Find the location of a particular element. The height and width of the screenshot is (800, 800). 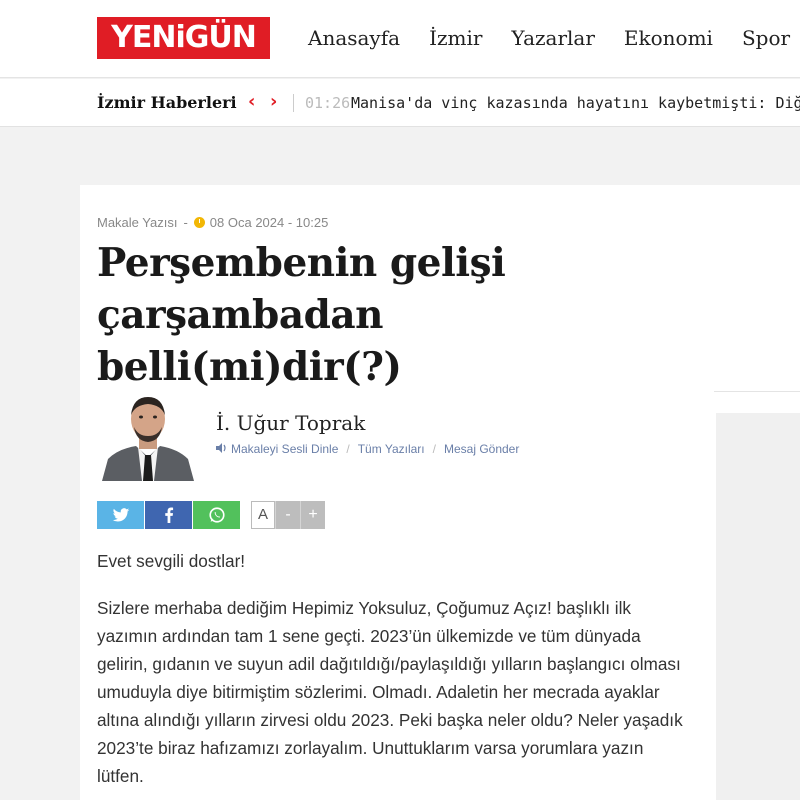

share-whatsapp-button is located at coordinates (216, 515).